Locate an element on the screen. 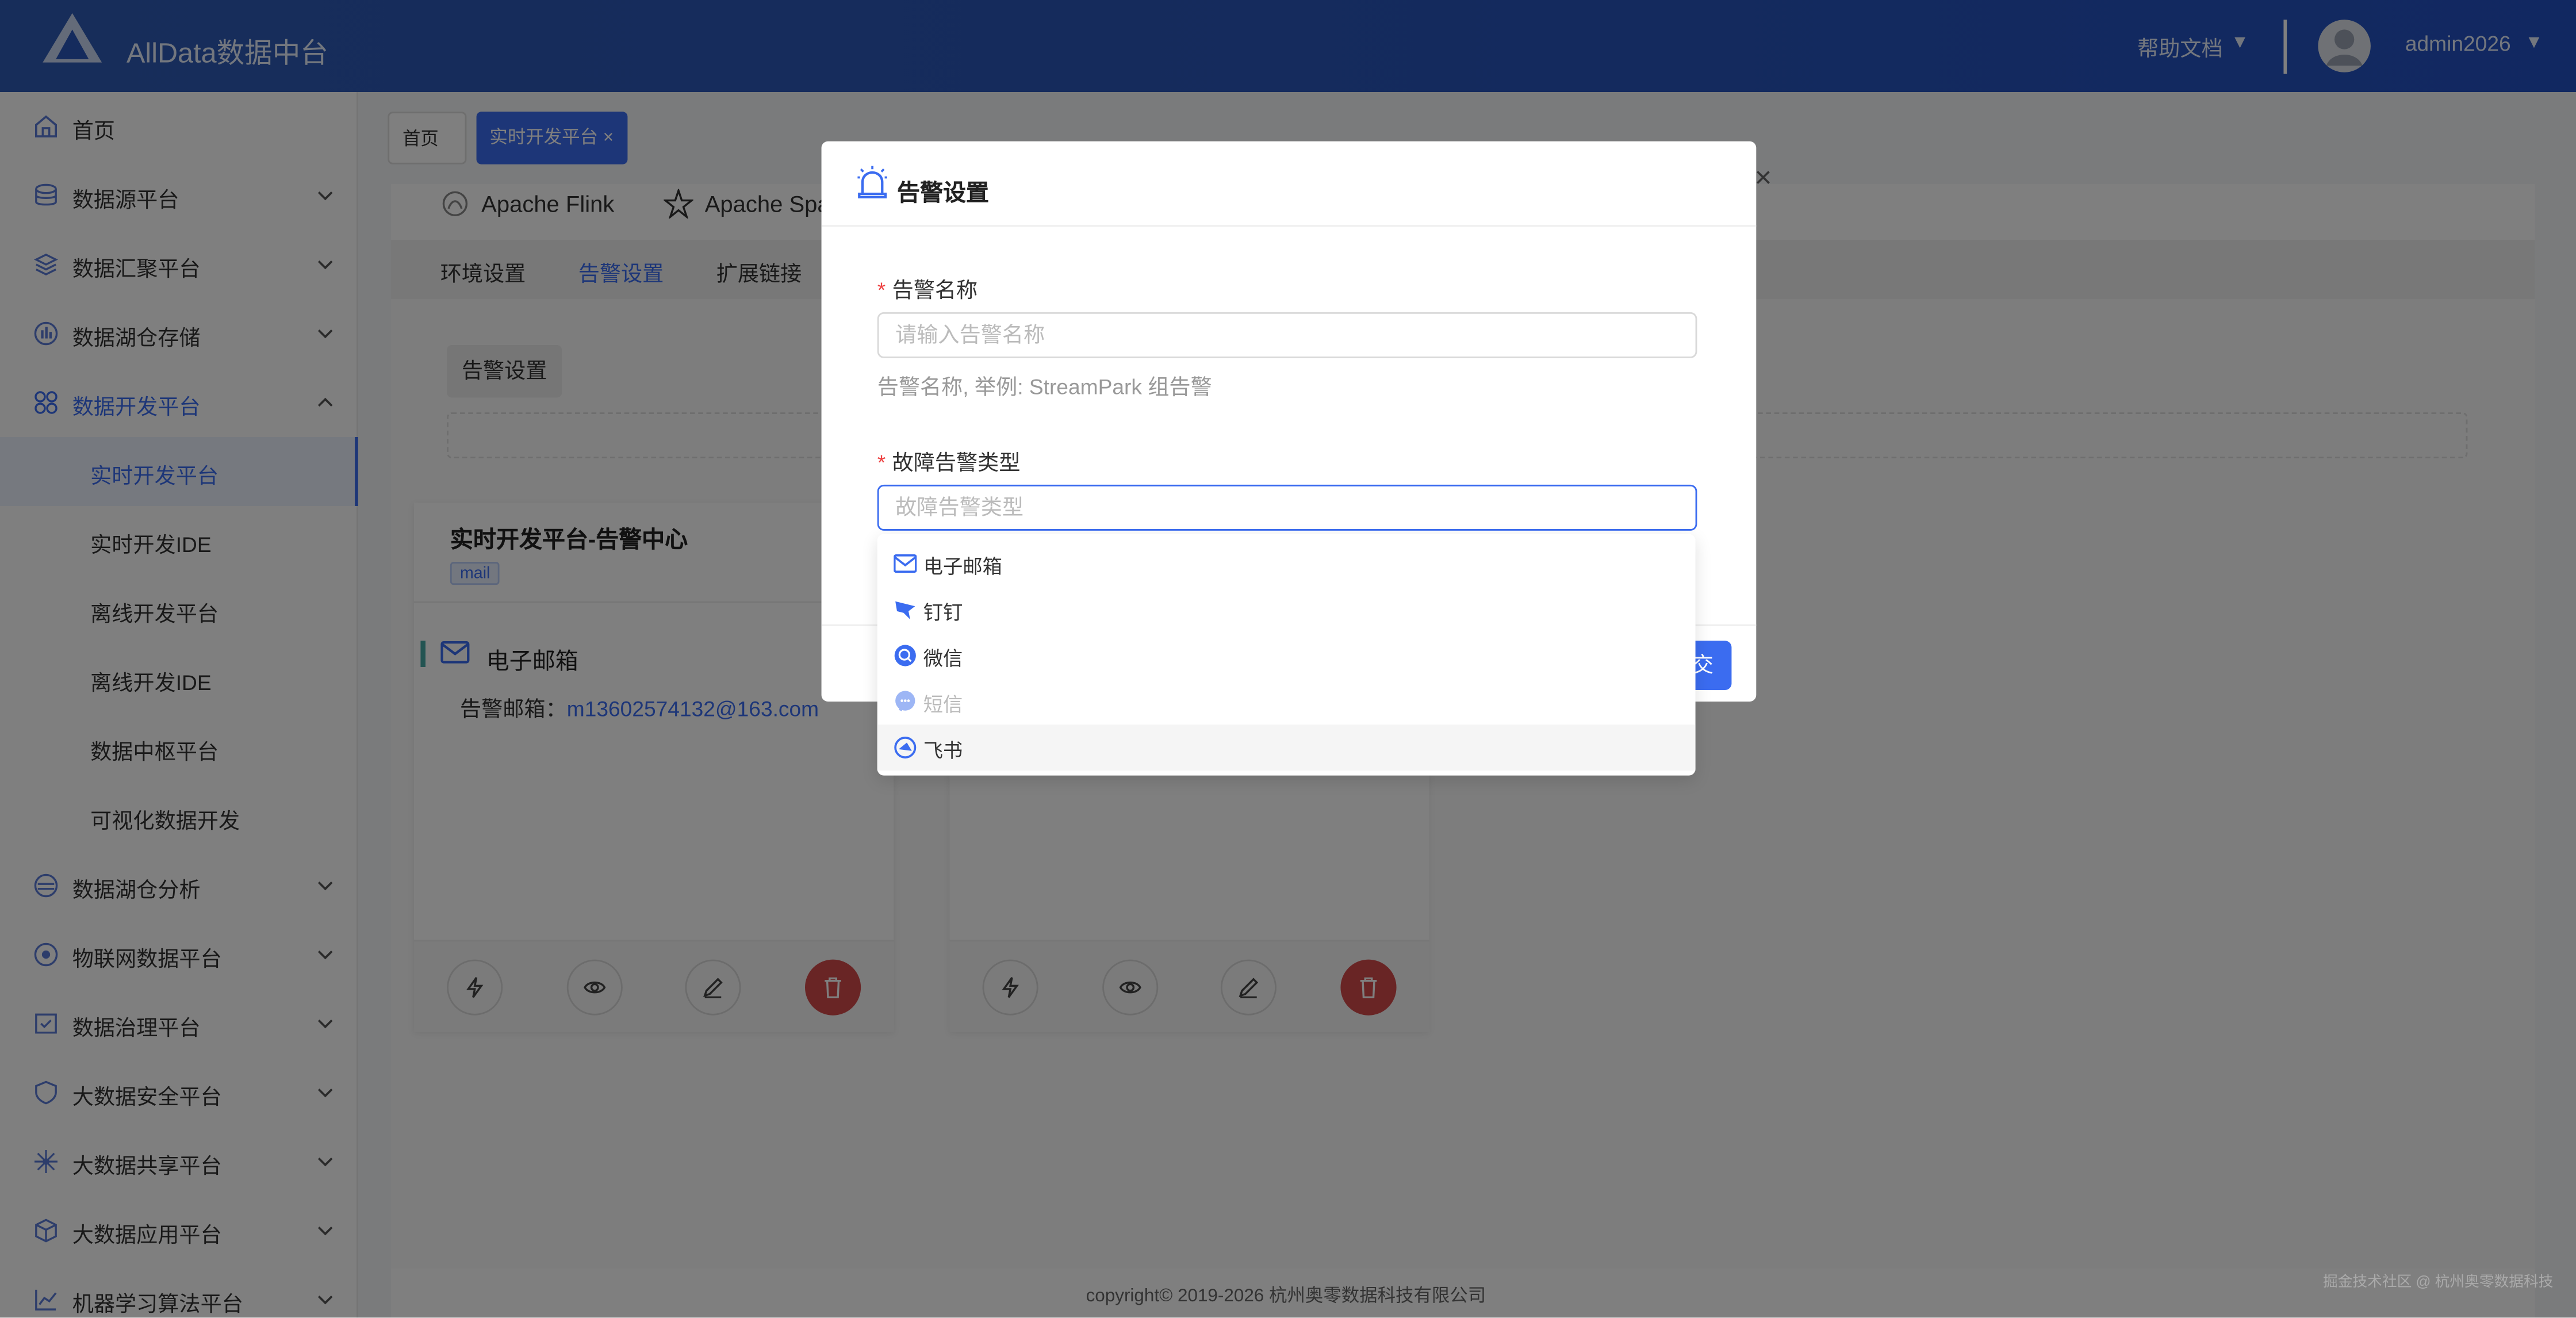 The height and width of the screenshot is (1318, 2576). fault-type-label-text: 故障告警类型 is located at coordinates (956, 462).